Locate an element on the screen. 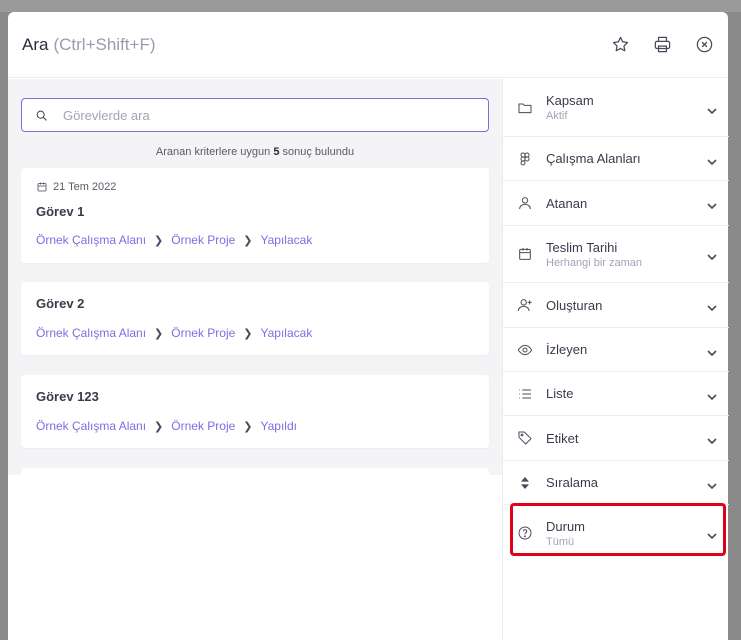 Image resolution: width=741 pixels, height=640 pixels. sort-icon is located at coordinates (524, 482).